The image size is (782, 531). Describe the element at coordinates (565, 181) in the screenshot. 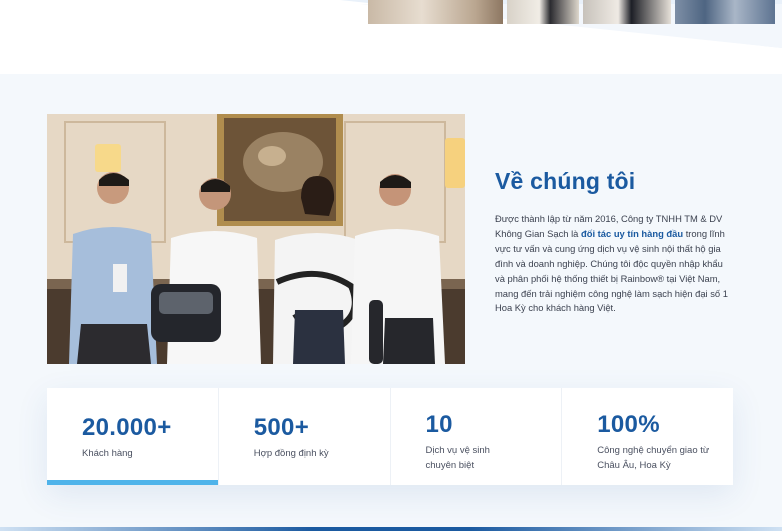

I see `about-title: Về chúng tôi` at that location.